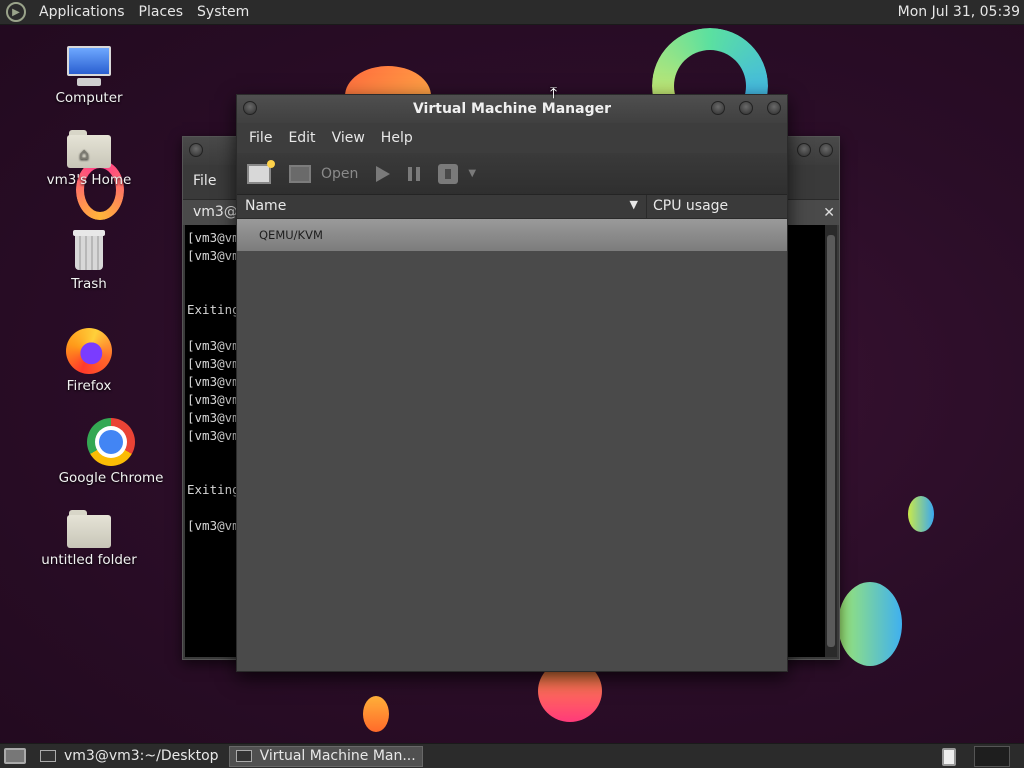 This screenshot has height=768, width=1024. I want to click on desktop-icon-computer: Computer, so click(89, 76).